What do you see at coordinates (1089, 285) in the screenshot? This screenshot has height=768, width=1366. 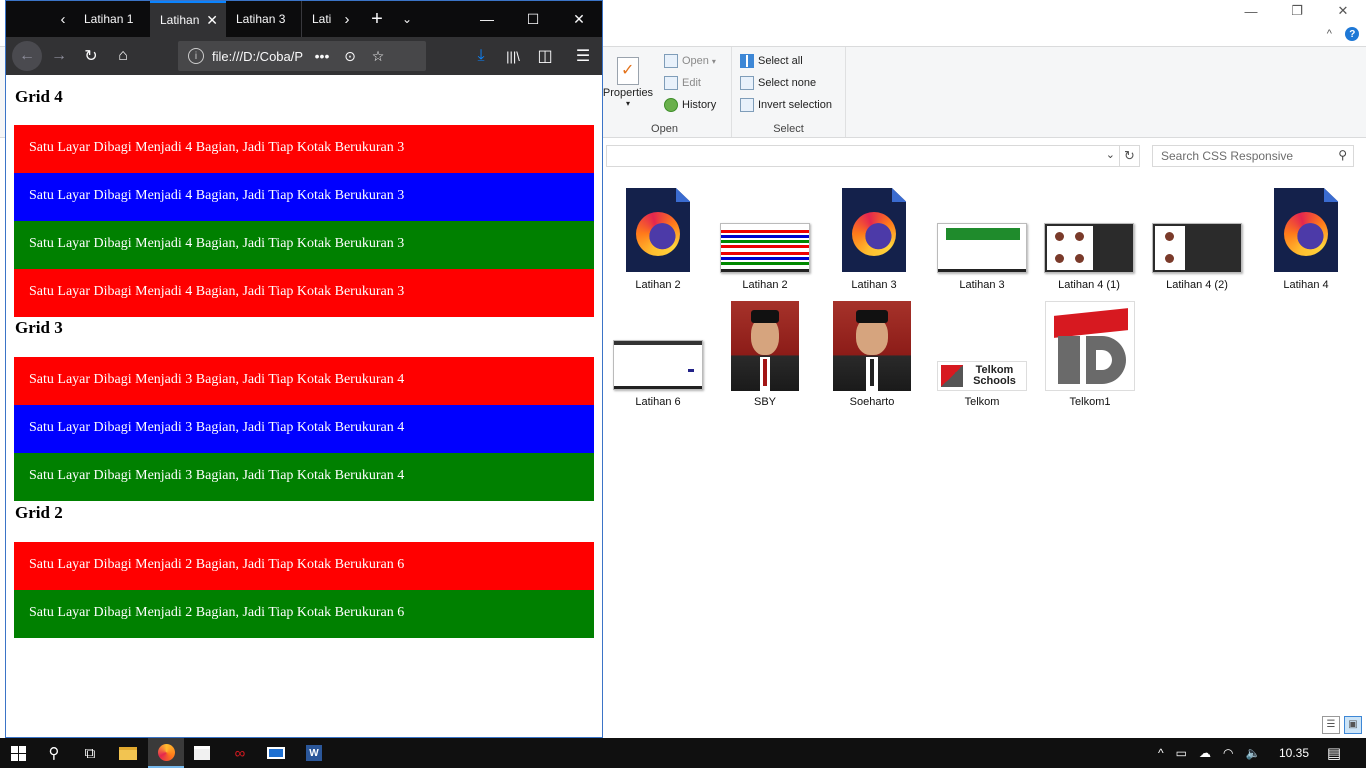 I see `file-name: Latihan 4 (1)` at bounding box center [1089, 285].